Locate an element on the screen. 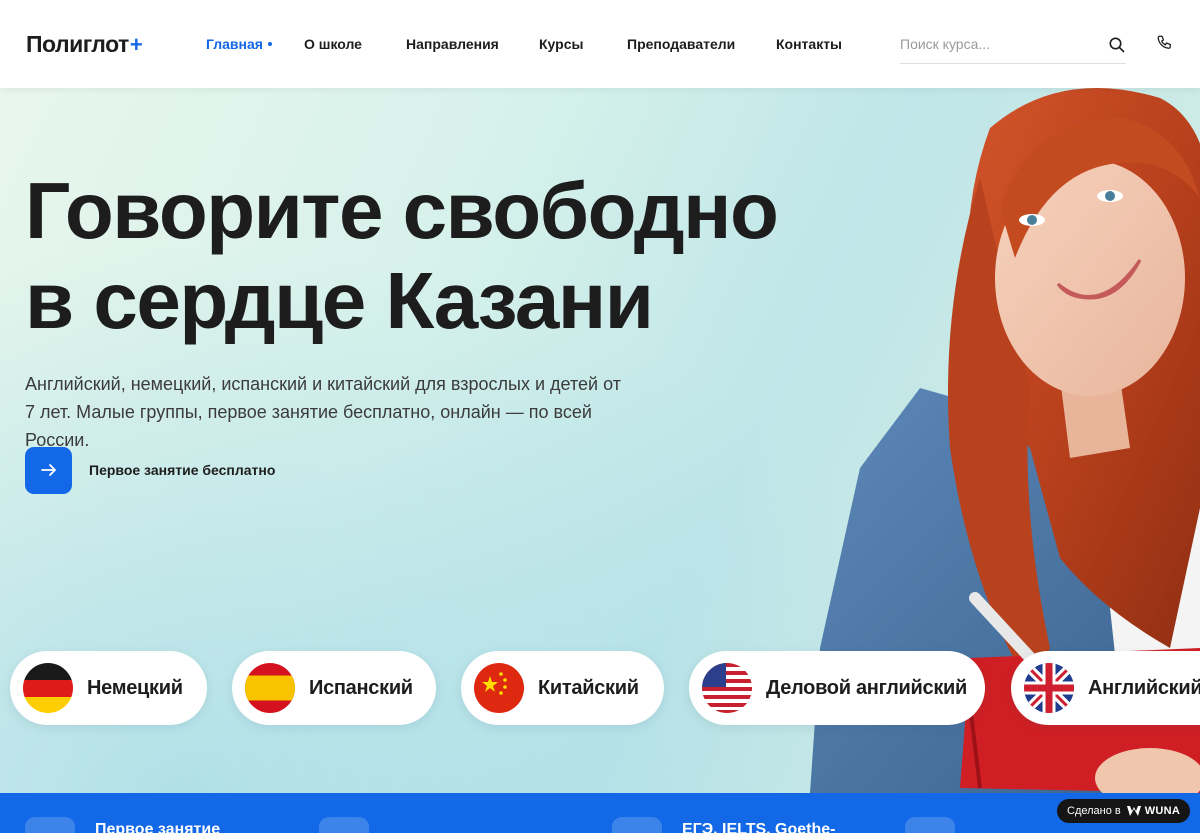 The height and width of the screenshot is (833, 1200). logo-plus: + is located at coordinates (136, 44).